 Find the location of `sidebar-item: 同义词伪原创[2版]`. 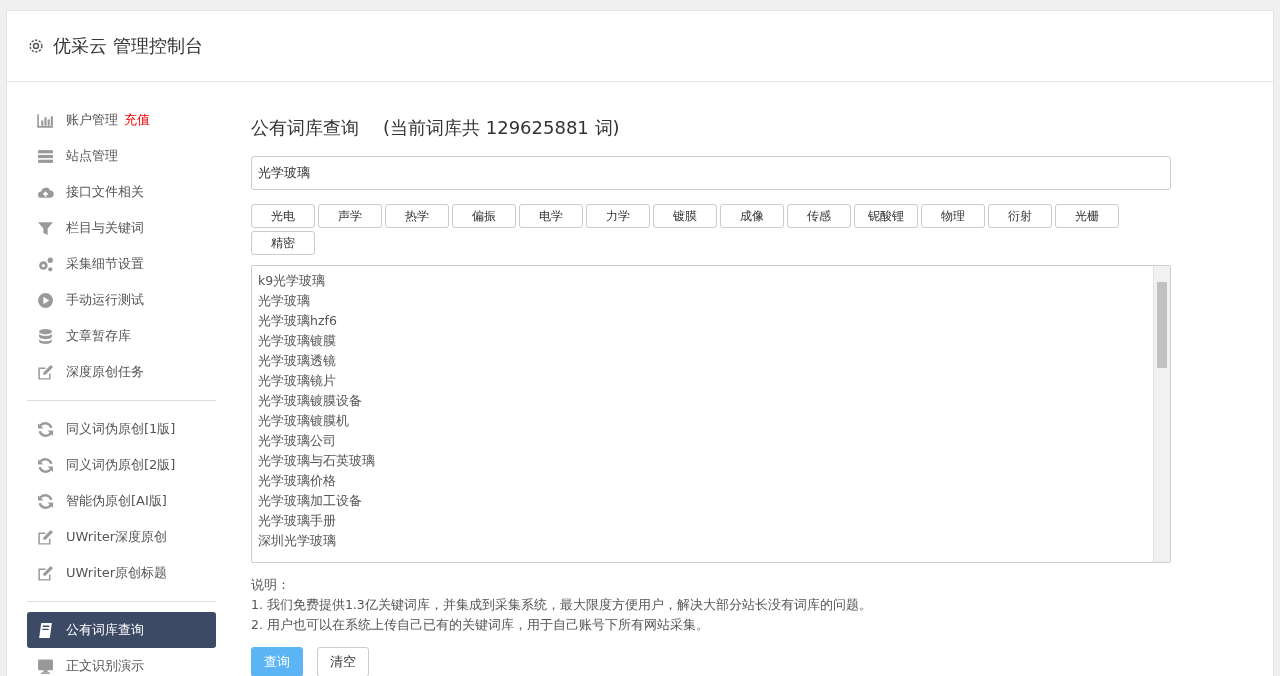

sidebar-item: 同义词伪原创[2版] is located at coordinates (121, 465).